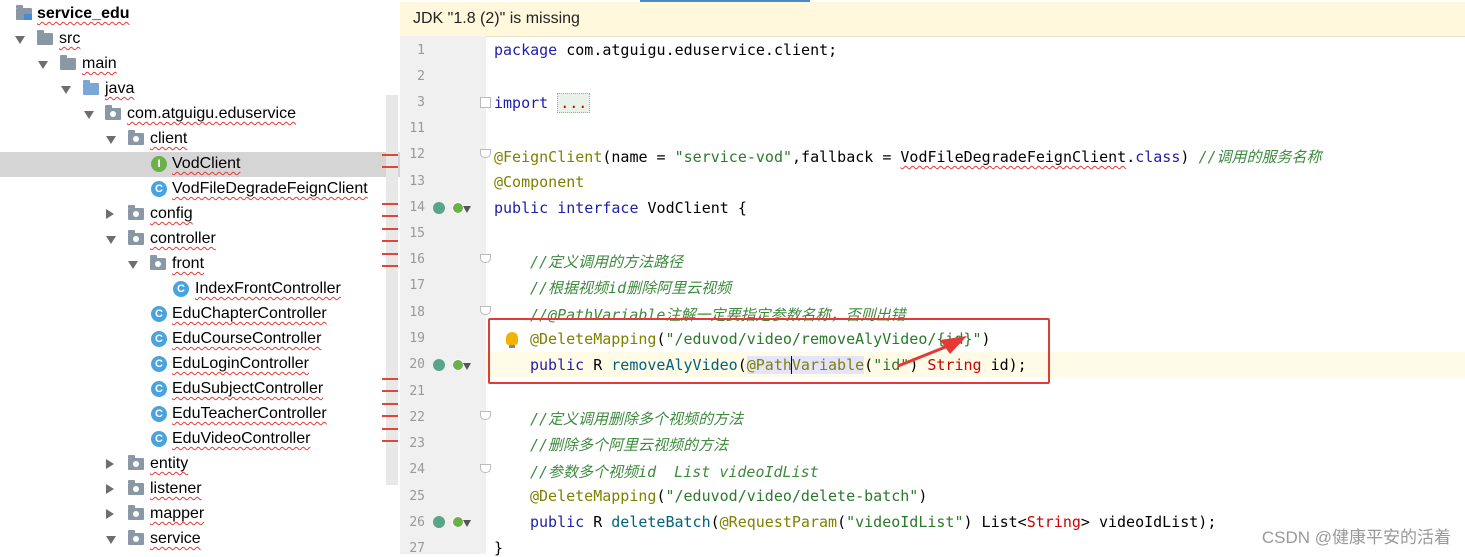 This screenshot has height=557, width=1465. What do you see at coordinates (417, 312) in the screenshot?
I see `line-number: 18` at bounding box center [417, 312].